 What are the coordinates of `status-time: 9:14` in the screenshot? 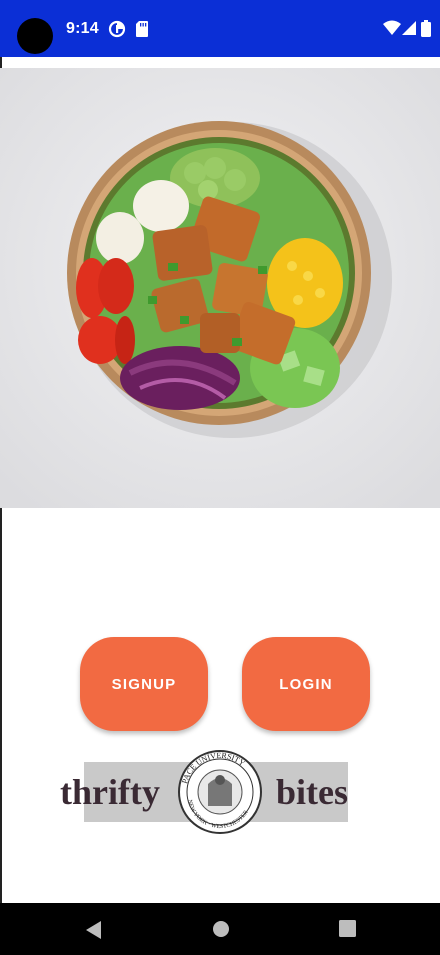 It's located at (82, 28).